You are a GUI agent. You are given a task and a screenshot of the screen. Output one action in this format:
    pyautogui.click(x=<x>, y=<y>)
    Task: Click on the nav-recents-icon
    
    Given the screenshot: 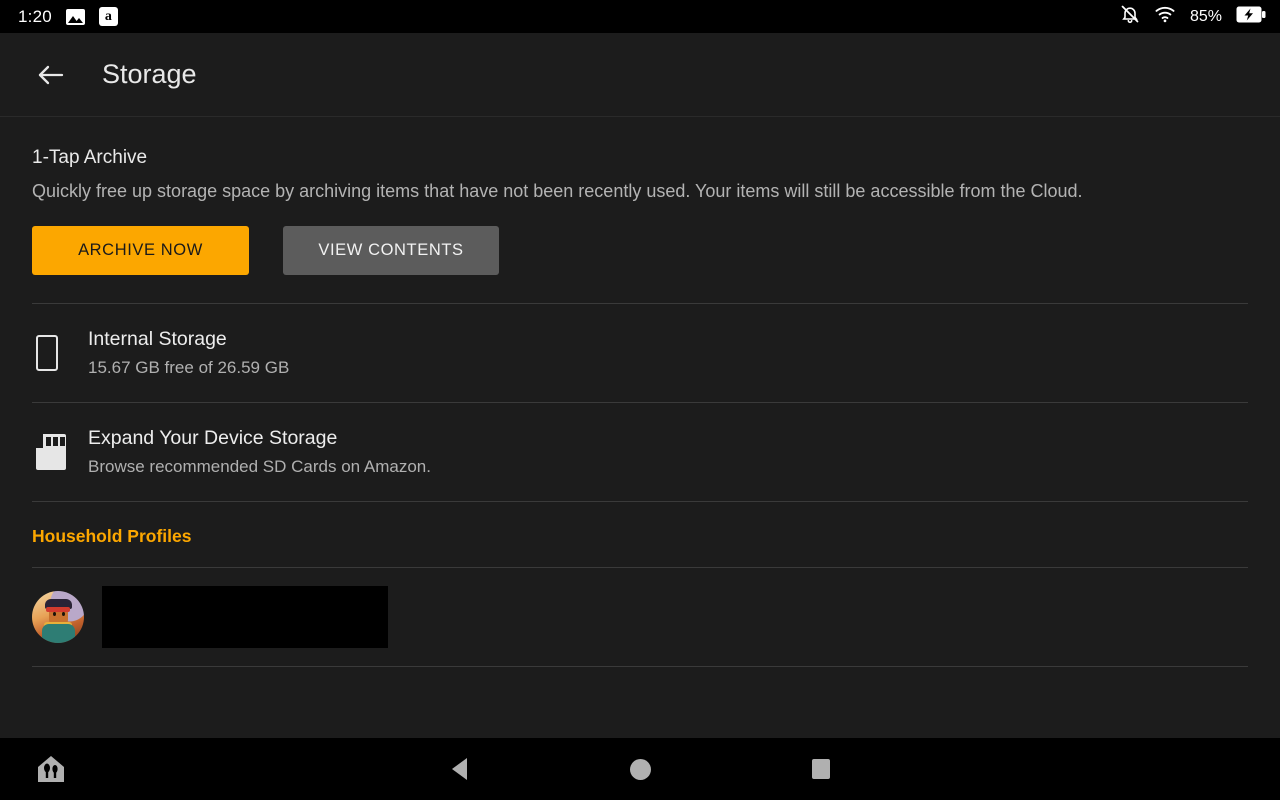 What is the action you would take?
    pyautogui.click(x=821, y=769)
    